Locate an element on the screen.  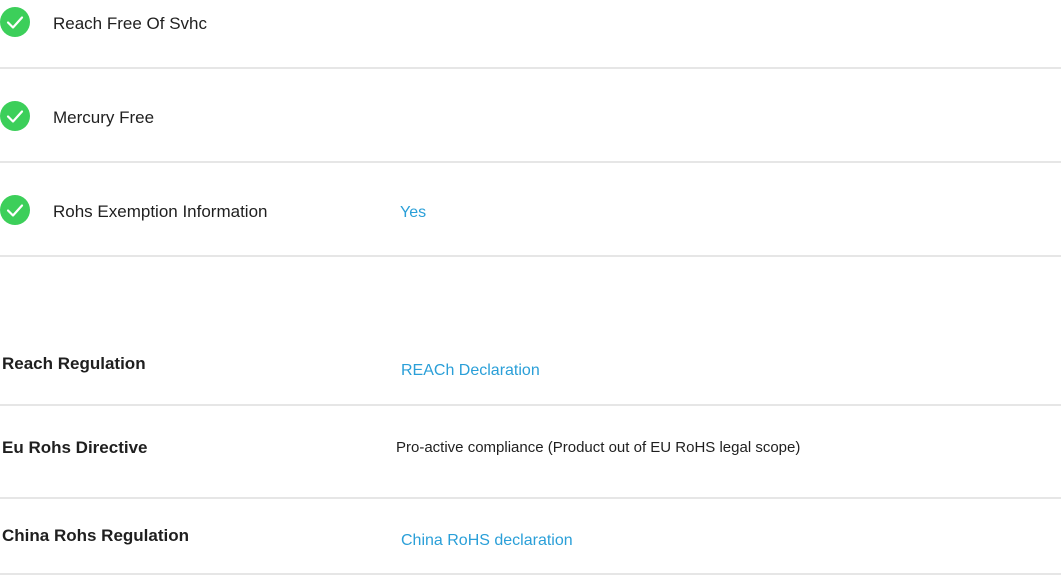
regulation-label-eu-rohs: Eu Rohs Directive is located at coordinates (75, 447).